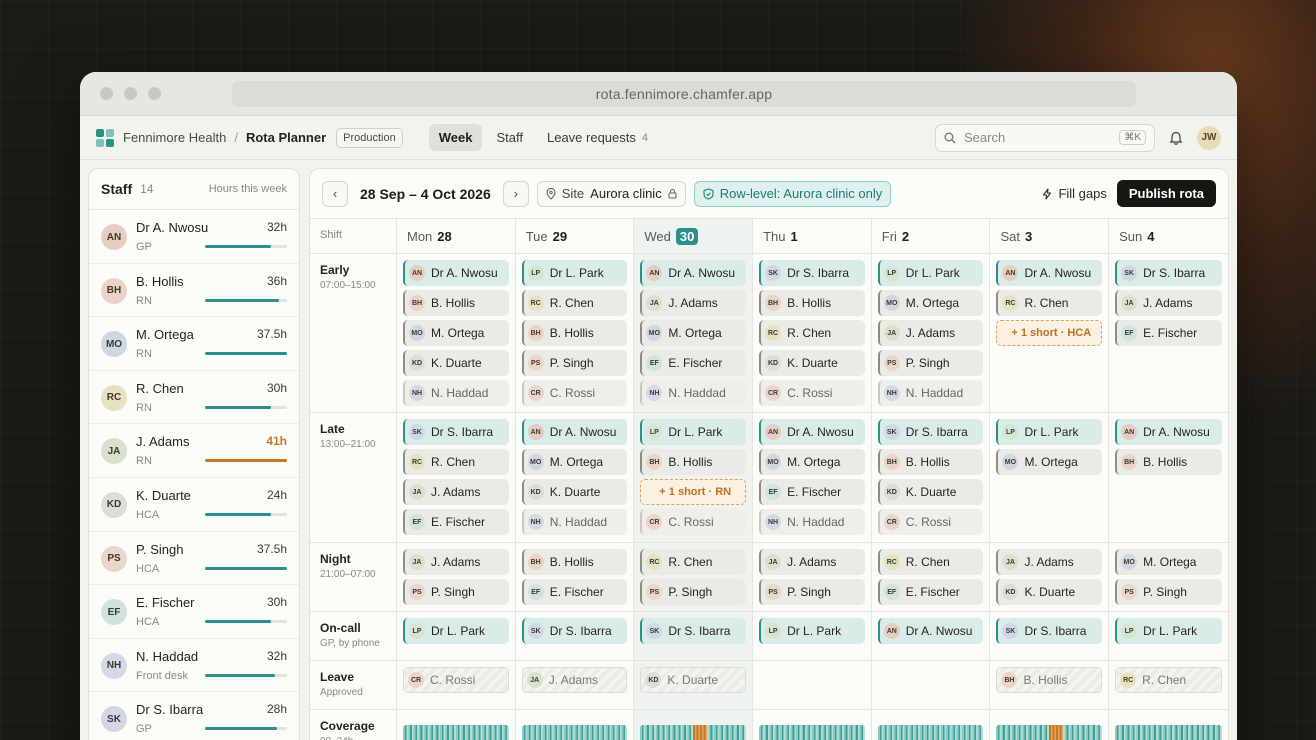  I want to click on address-bar: rota.fennimore.chamfer.app, so click(684, 94).